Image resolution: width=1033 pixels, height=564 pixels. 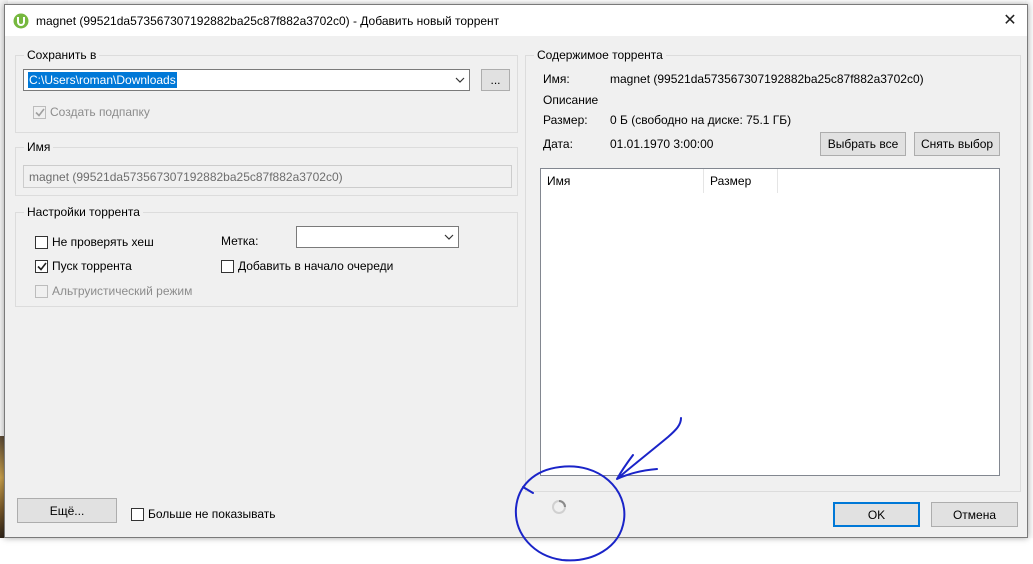 I want to click on superseed-check, so click(x=41, y=291).